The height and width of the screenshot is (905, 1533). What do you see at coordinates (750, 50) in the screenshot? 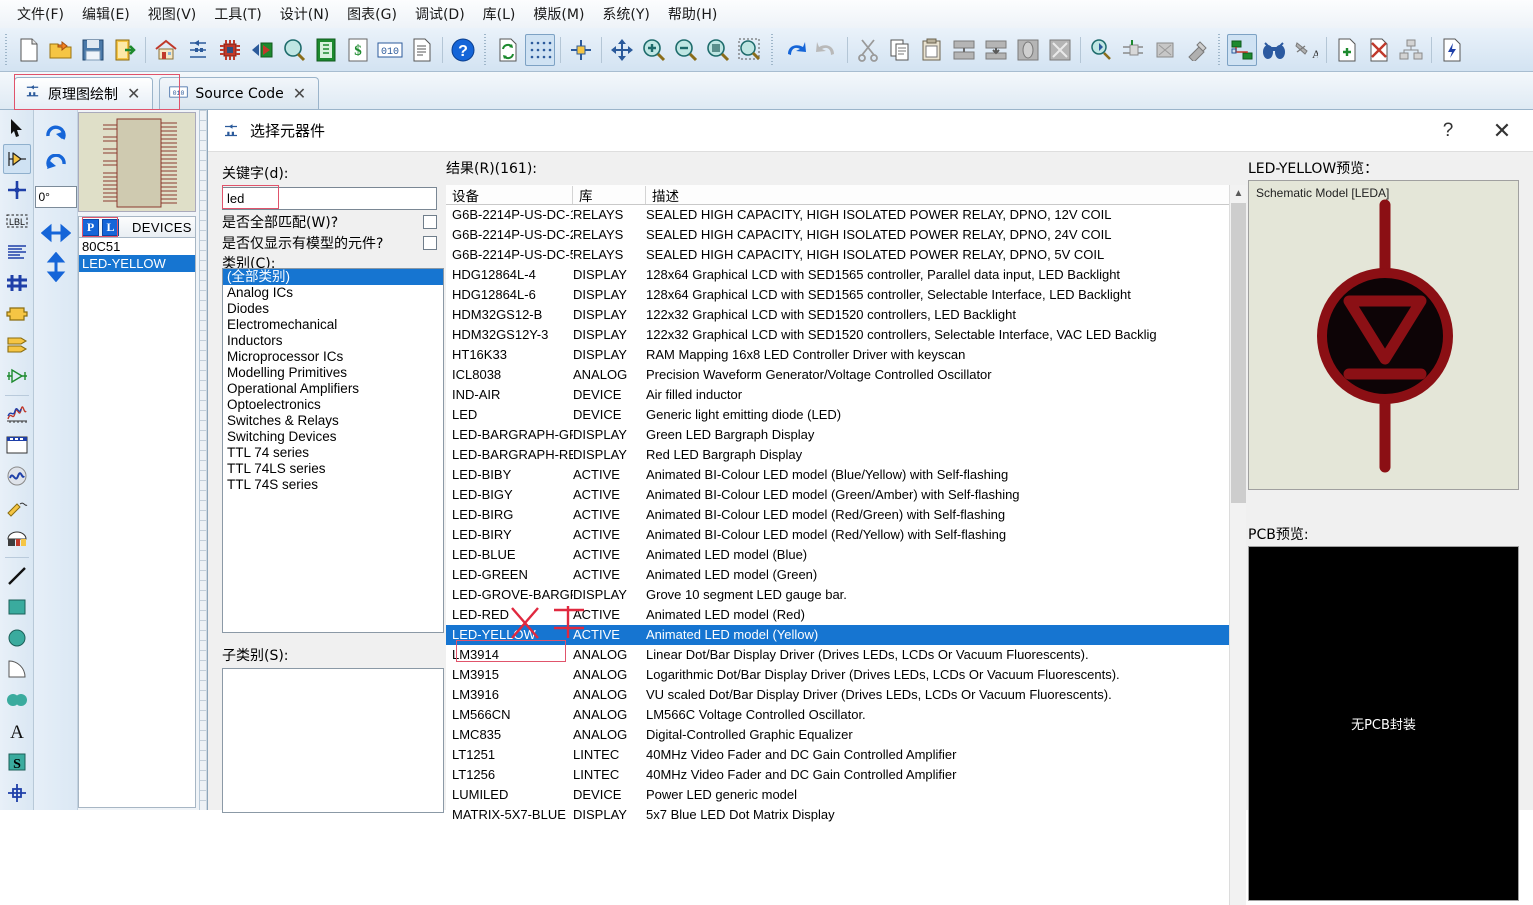
I see `zoom-window-icon` at bounding box center [750, 50].